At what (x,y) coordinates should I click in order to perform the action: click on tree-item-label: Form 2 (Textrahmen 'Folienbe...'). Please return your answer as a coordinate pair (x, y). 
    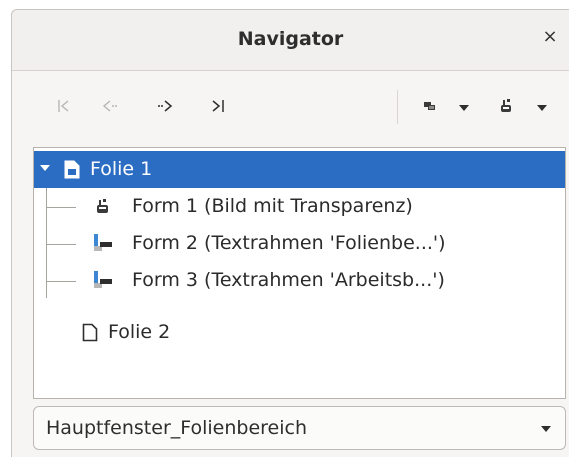
    Looking at the image, I should click on (289, 243).